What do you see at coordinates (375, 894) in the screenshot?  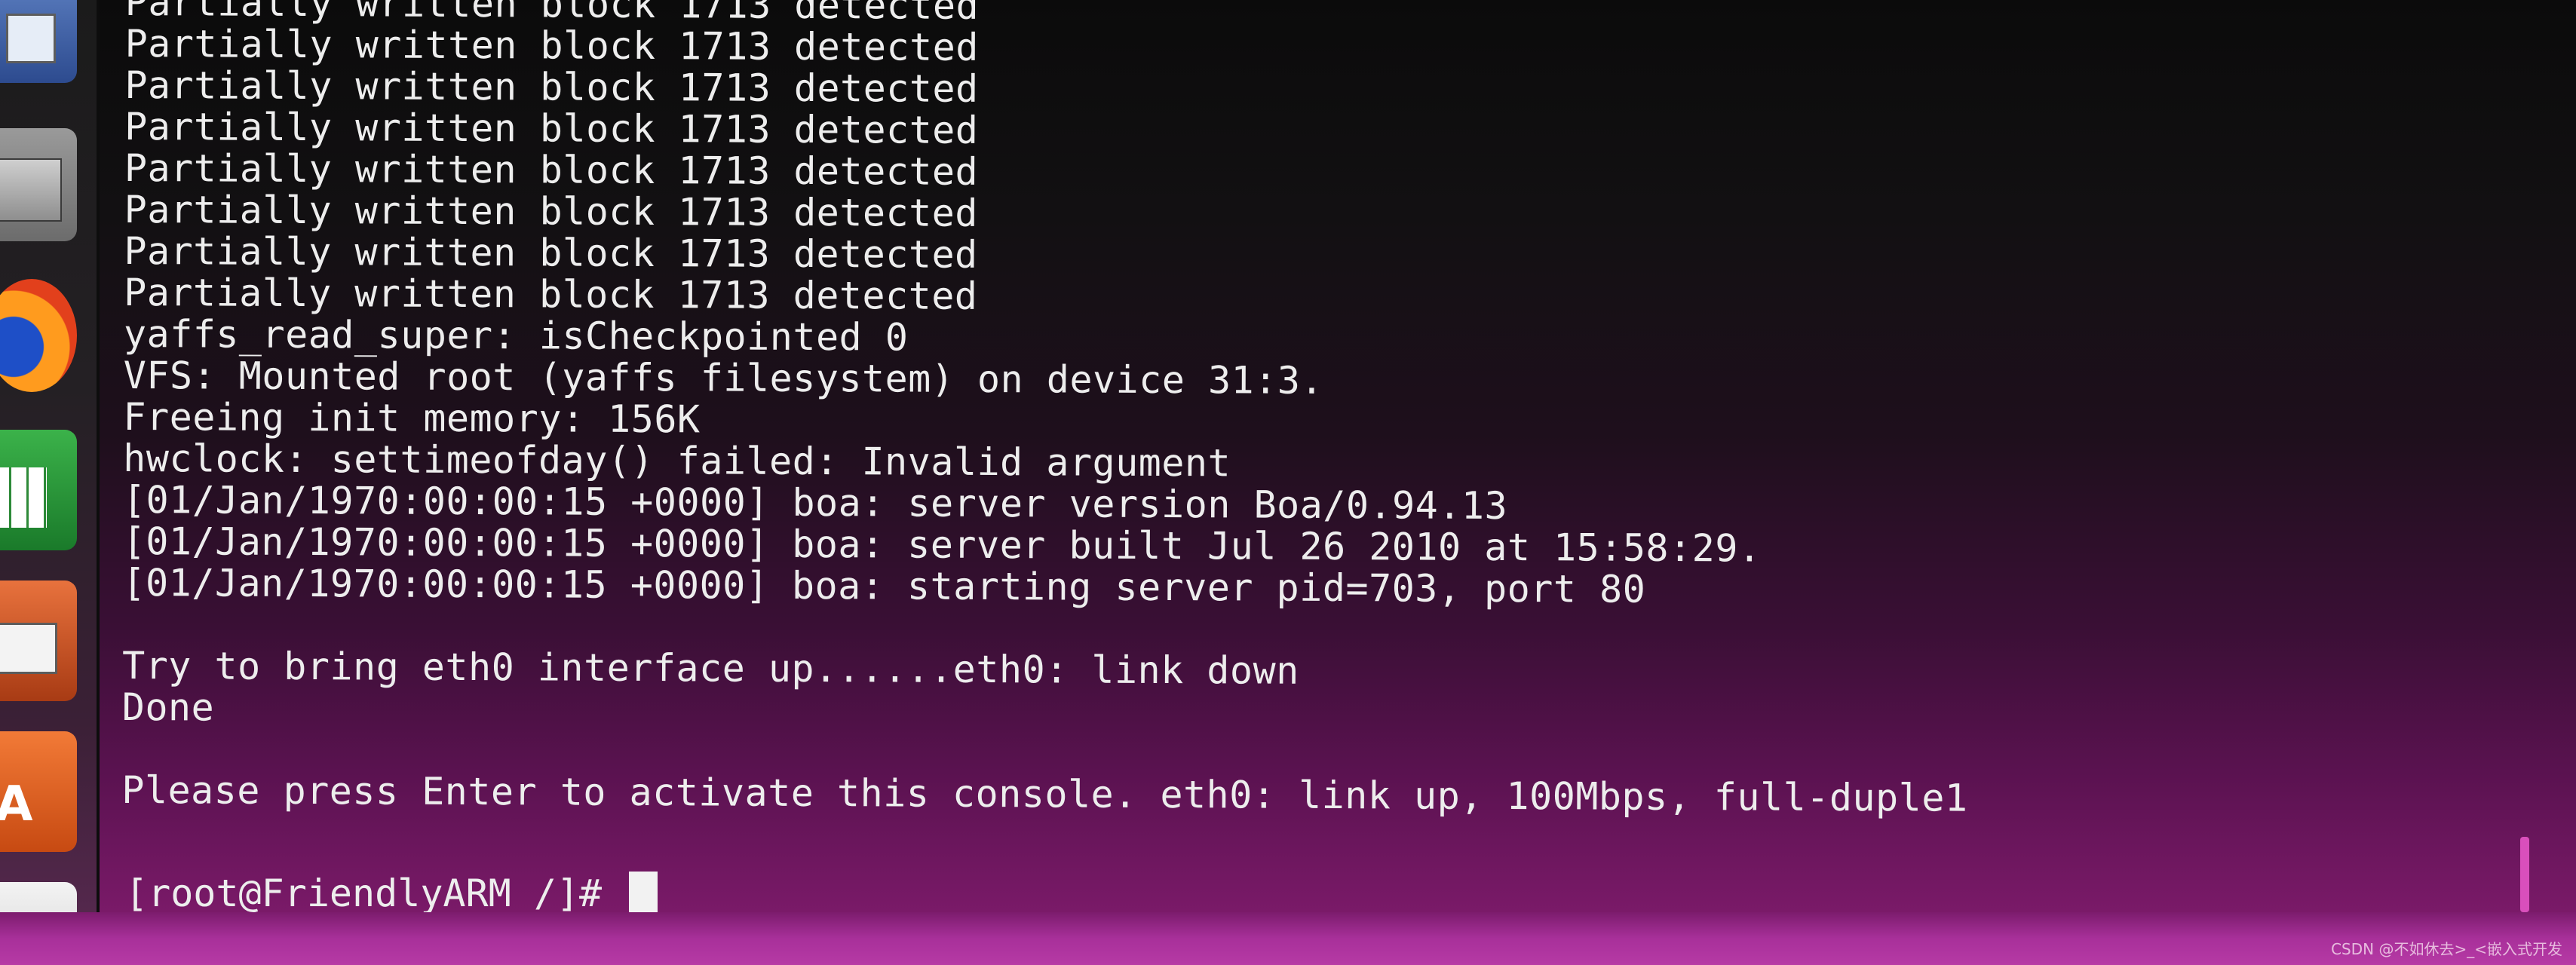 I see `shell-prompt: [root@FriendlyARM /]#` at bounding box center [375, 894].